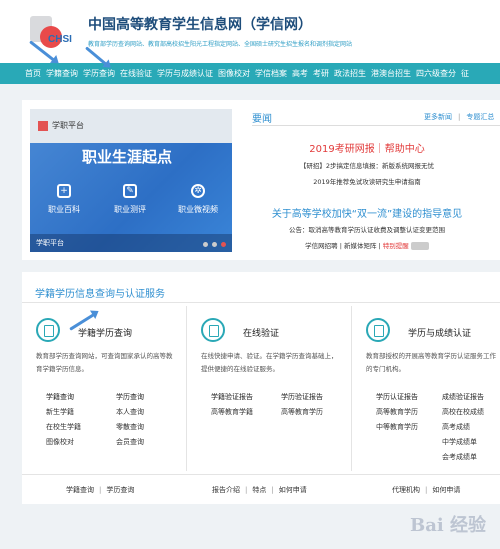 The width and height of the screenshot is (500, 549). Describe the element at coordinates (62, 73) in the screenshot. I see `nav-item-xueji: 学籍查询` at that location.